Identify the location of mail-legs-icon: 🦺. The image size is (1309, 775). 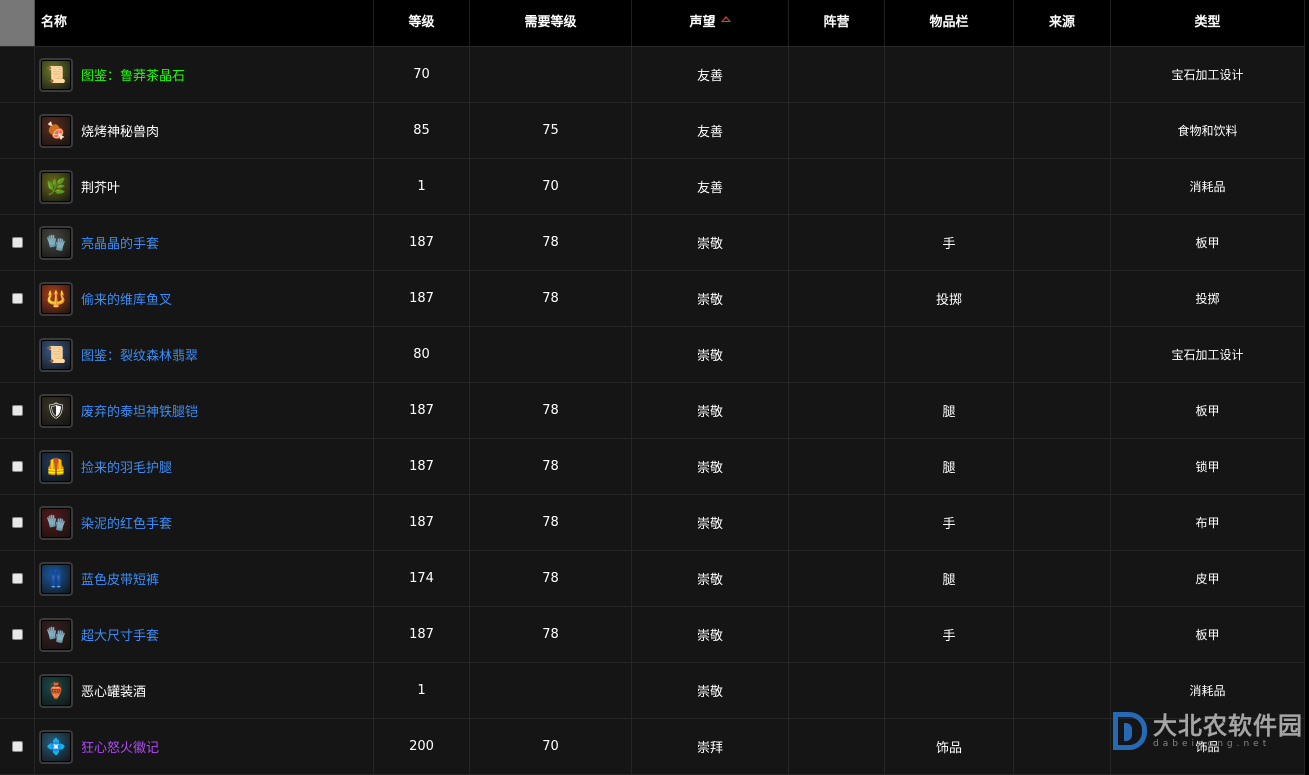
(56, 466).